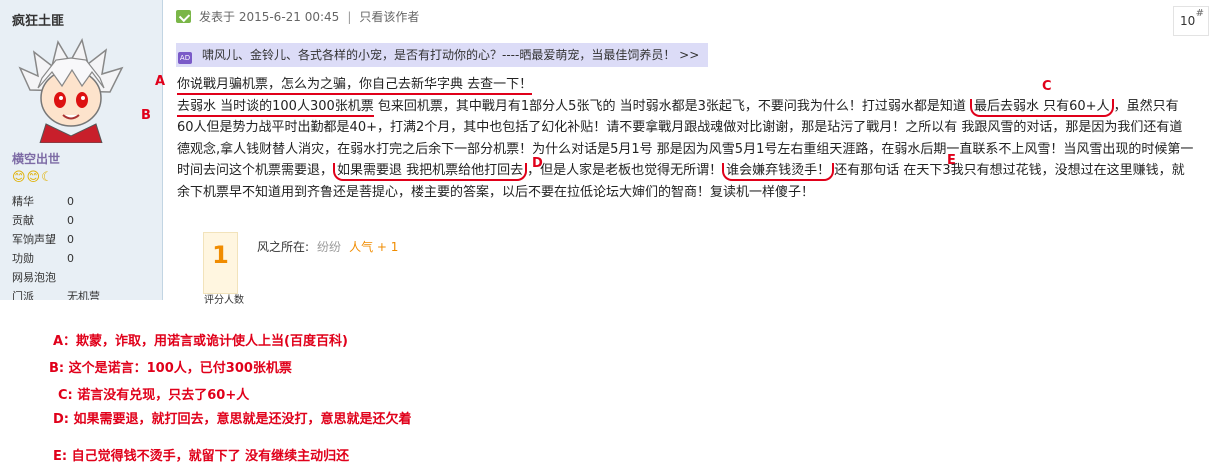 This screenshot has width=1219, height=474. I want to click on stat-label: 功勋, so click(23, 258).